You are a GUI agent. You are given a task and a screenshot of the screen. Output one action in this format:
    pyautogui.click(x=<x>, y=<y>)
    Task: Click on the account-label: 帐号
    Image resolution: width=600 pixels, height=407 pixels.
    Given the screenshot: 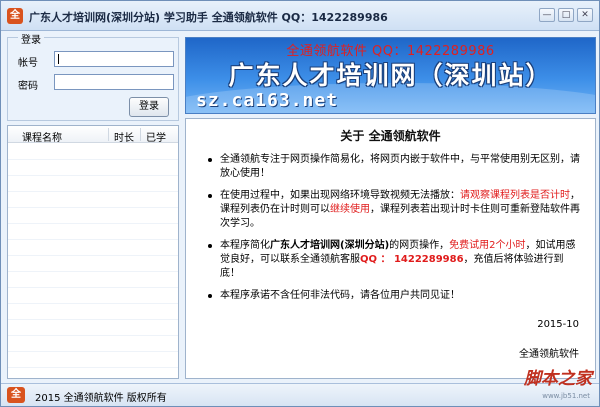 What is the action you would take?
    pyautogui.click(x=28, y=63)
    